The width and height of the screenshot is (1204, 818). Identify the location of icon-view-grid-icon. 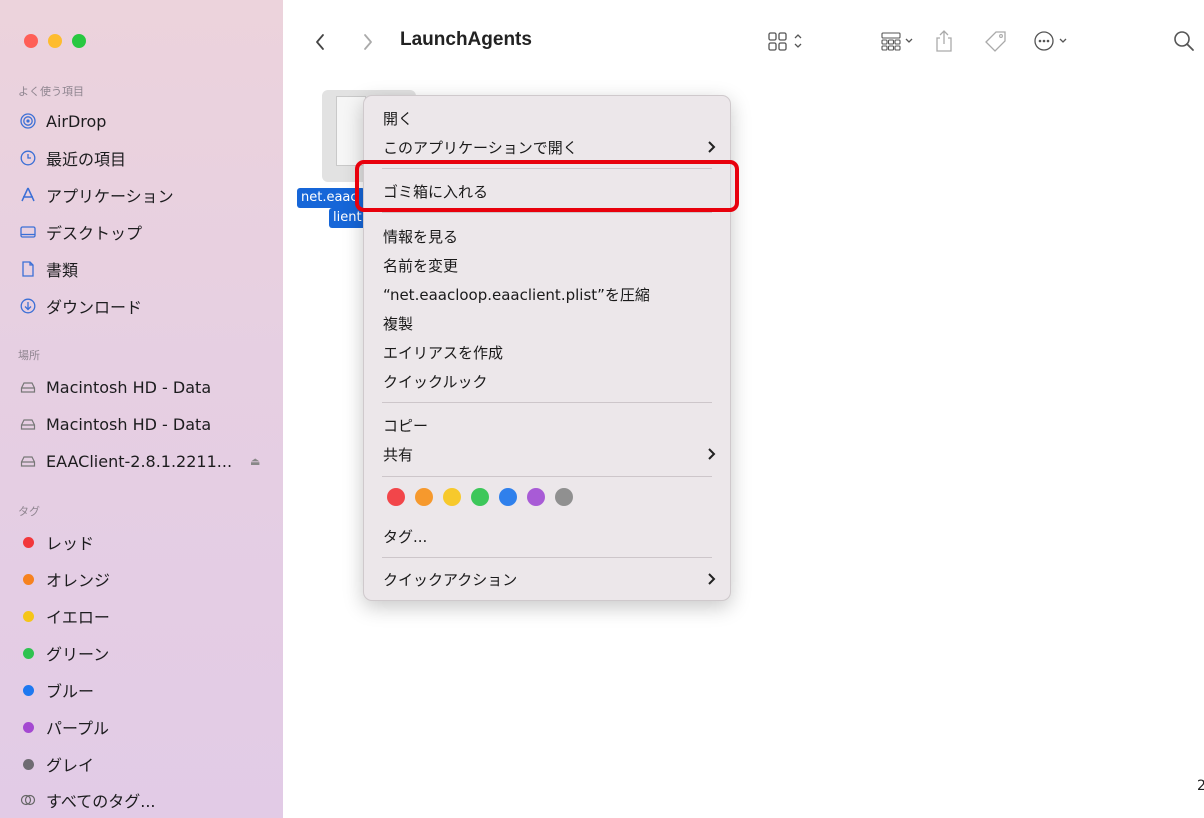
(785, 41).